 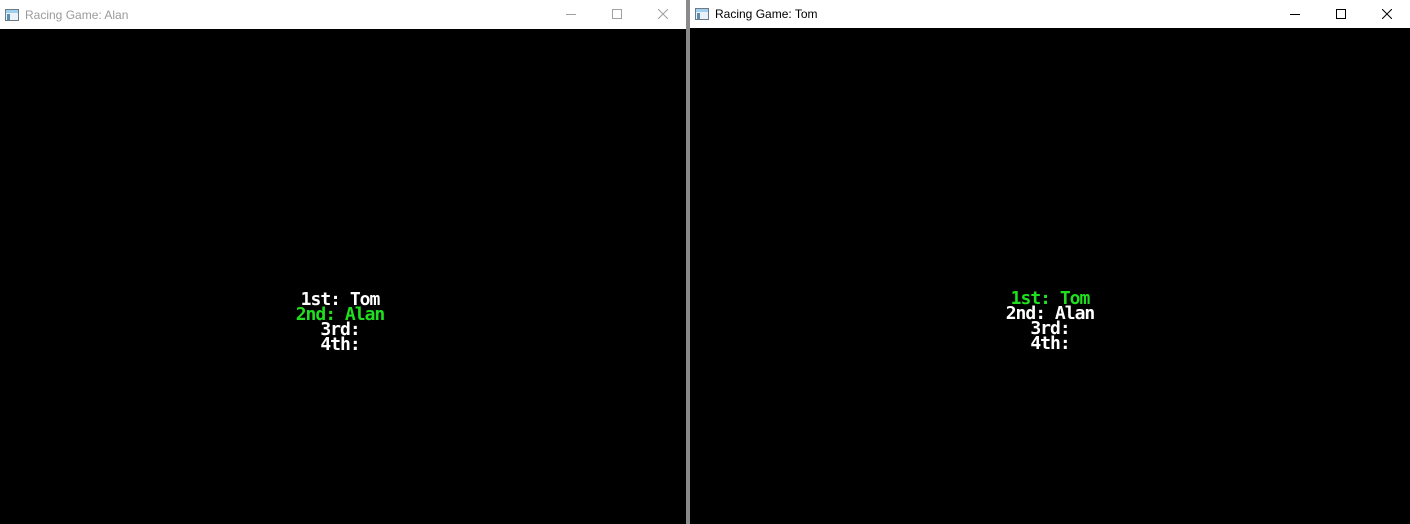 I want to click on title-bar: Racing Game: Tom, so click(x=1050, y=14).